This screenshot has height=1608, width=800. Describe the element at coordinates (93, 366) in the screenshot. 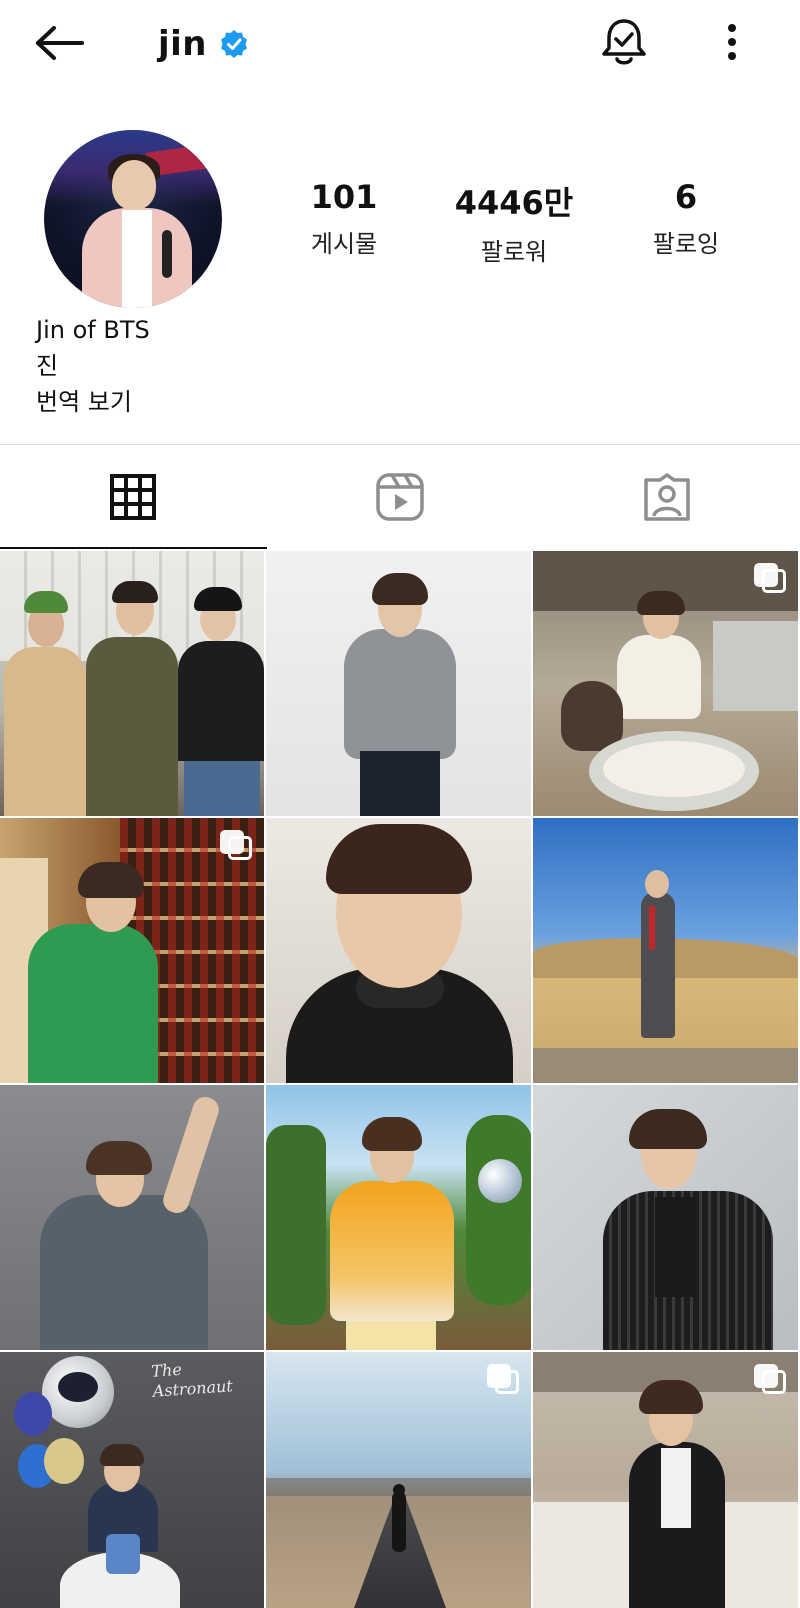

I see `profile-bio: Jin of BTS 진 번역 보기` at that location.